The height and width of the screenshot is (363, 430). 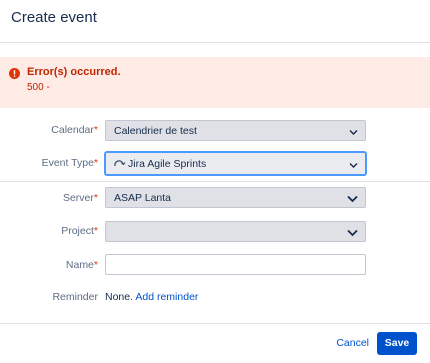 What do you see at coordinates (215, 82) in the screenshot?
I see `error-message: Error(s) occurred. 500 -` at bounding box center [215, 82].